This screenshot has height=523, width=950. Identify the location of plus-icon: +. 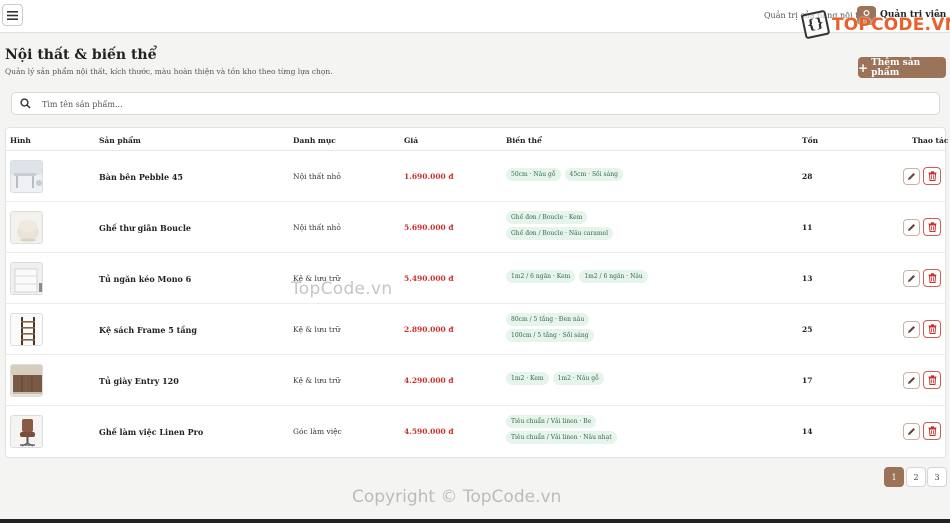
(863, 67).